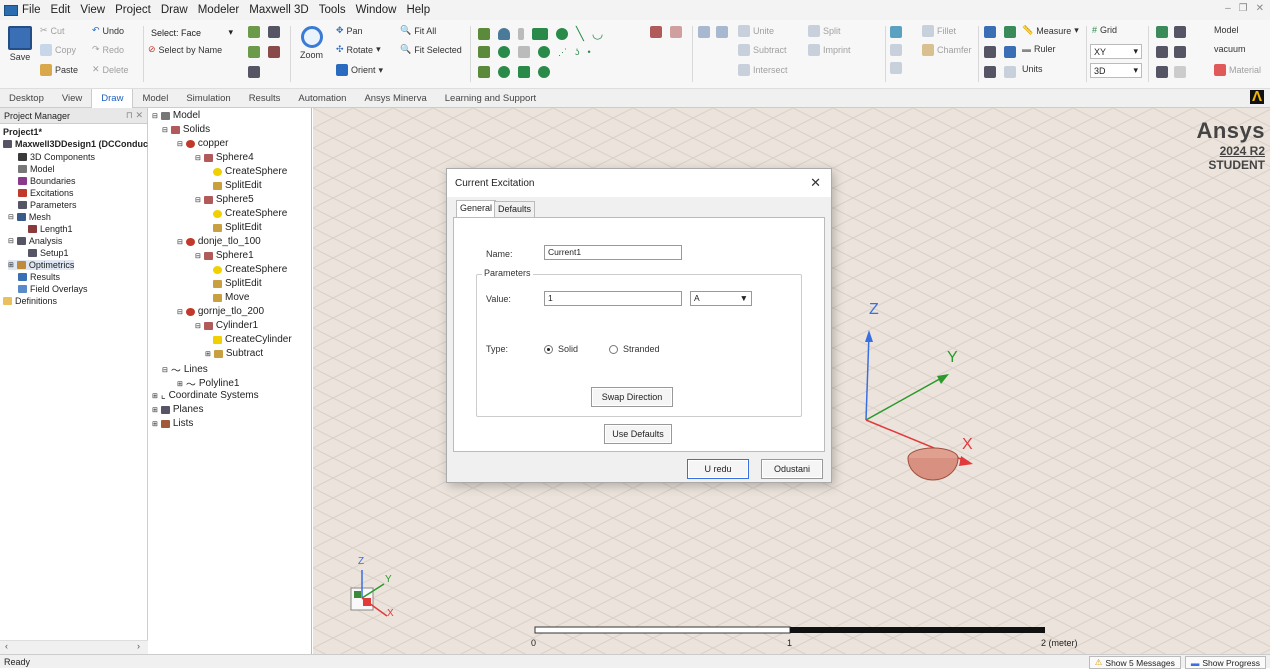 The height and width of the screenshot is (669, 1270). I want to click on tree-solids: ⊟ Solids, so click(186, 129).